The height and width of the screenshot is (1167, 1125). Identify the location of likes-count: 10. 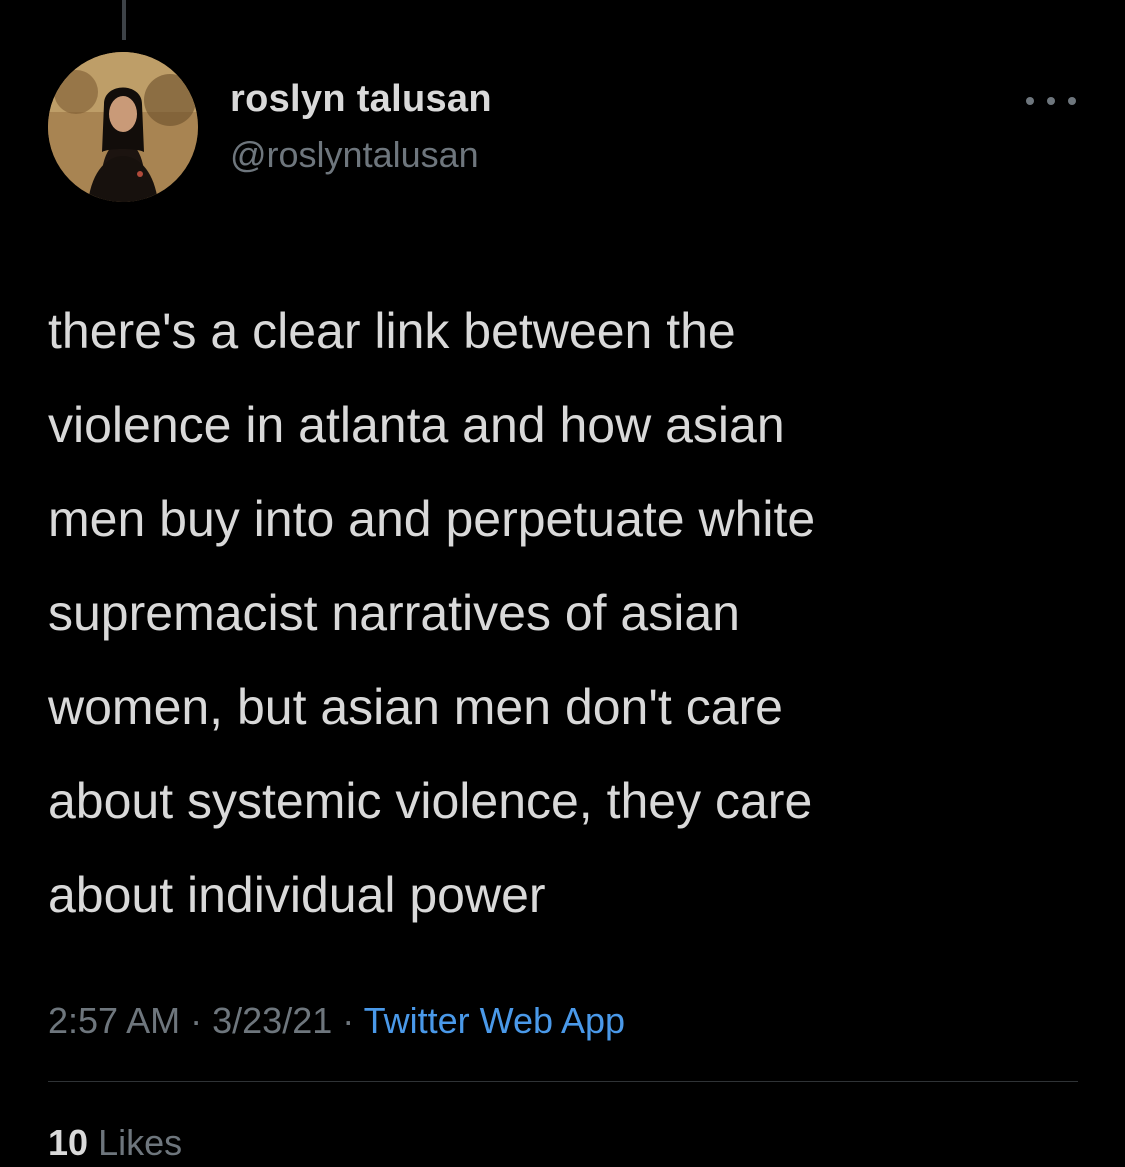
(68, 1142).